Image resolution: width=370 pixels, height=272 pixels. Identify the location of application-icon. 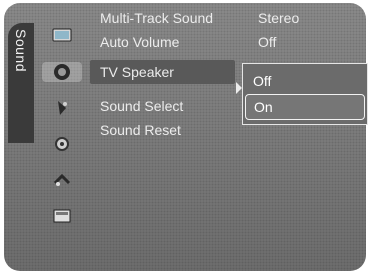
(62, 216).